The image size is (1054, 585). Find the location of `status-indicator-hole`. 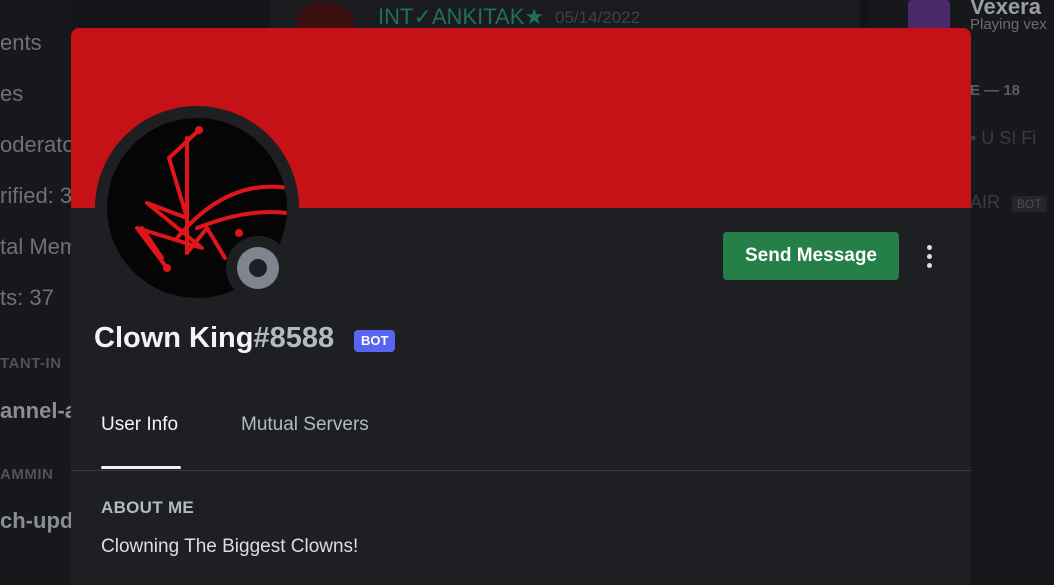

status-indicator-hole is located at coordinates (258, 268).